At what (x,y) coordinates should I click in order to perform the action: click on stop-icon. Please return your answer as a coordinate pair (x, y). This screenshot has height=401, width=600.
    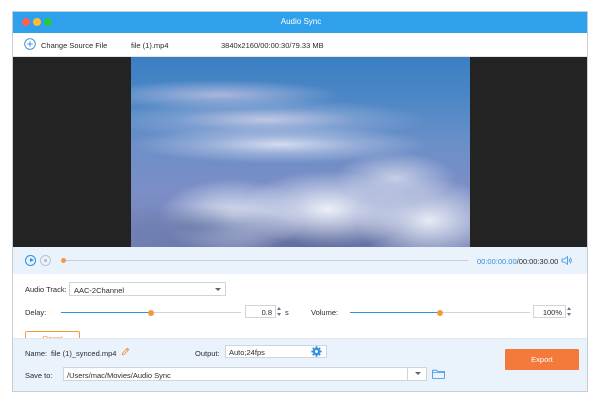
    Looking at the image, I should click on (45, 260).